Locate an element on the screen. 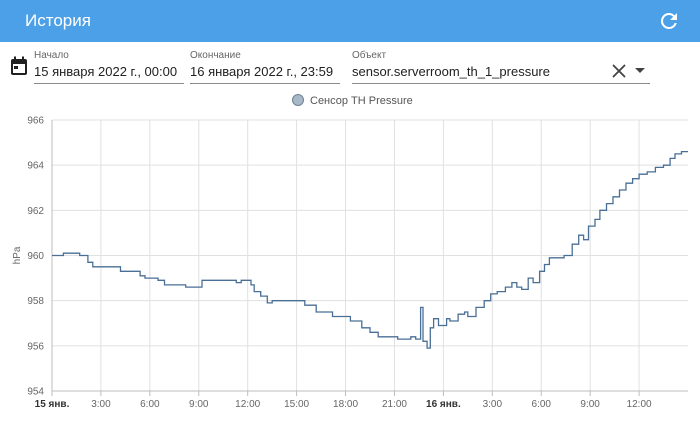  page-title: История is located at coordinates (58, 20).